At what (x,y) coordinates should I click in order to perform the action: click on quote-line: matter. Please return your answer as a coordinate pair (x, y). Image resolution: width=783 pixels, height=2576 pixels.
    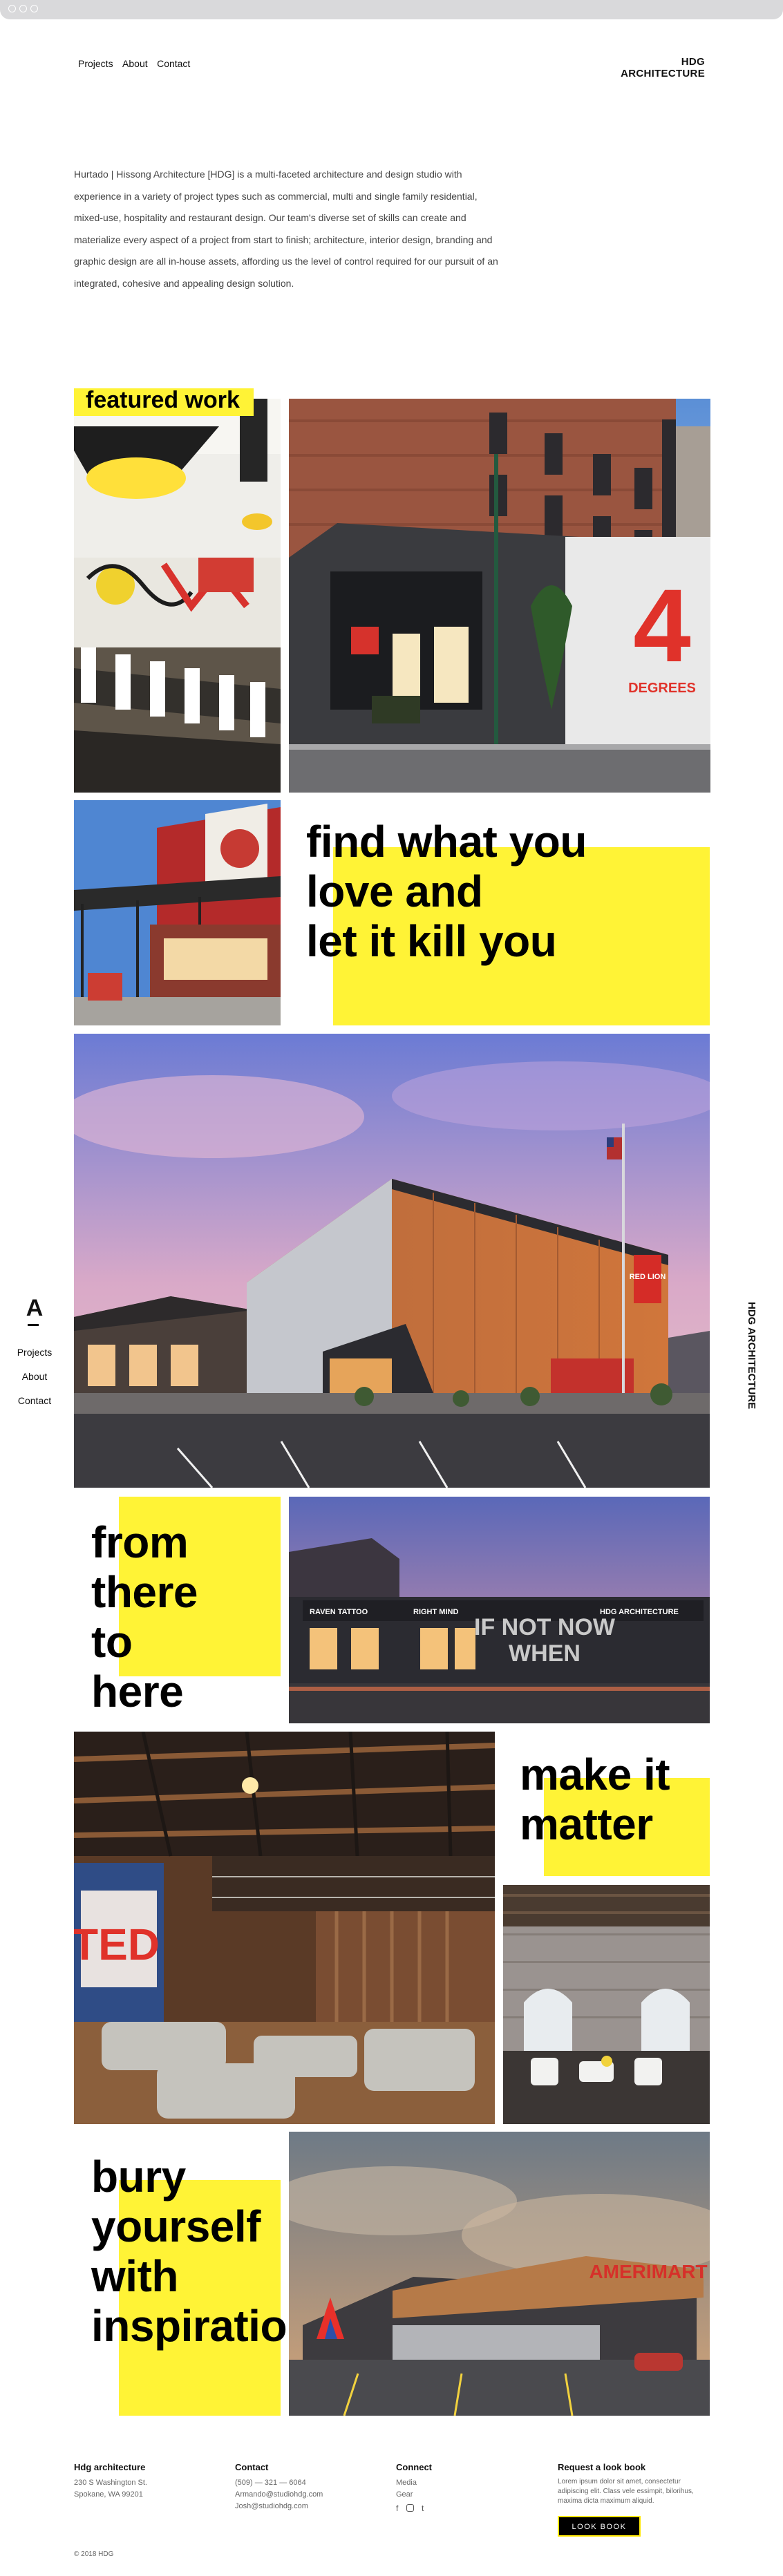
    Looking at the image, I should click on (587, 1824).